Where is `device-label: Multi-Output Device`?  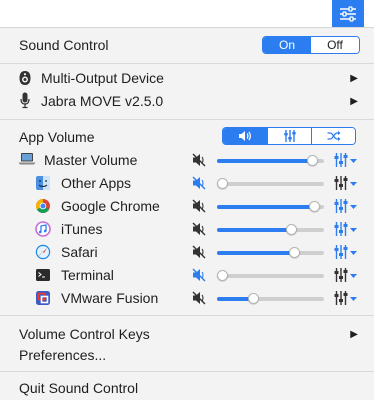 device-label: Multi-Output Device is located at coordinates (102, 78).